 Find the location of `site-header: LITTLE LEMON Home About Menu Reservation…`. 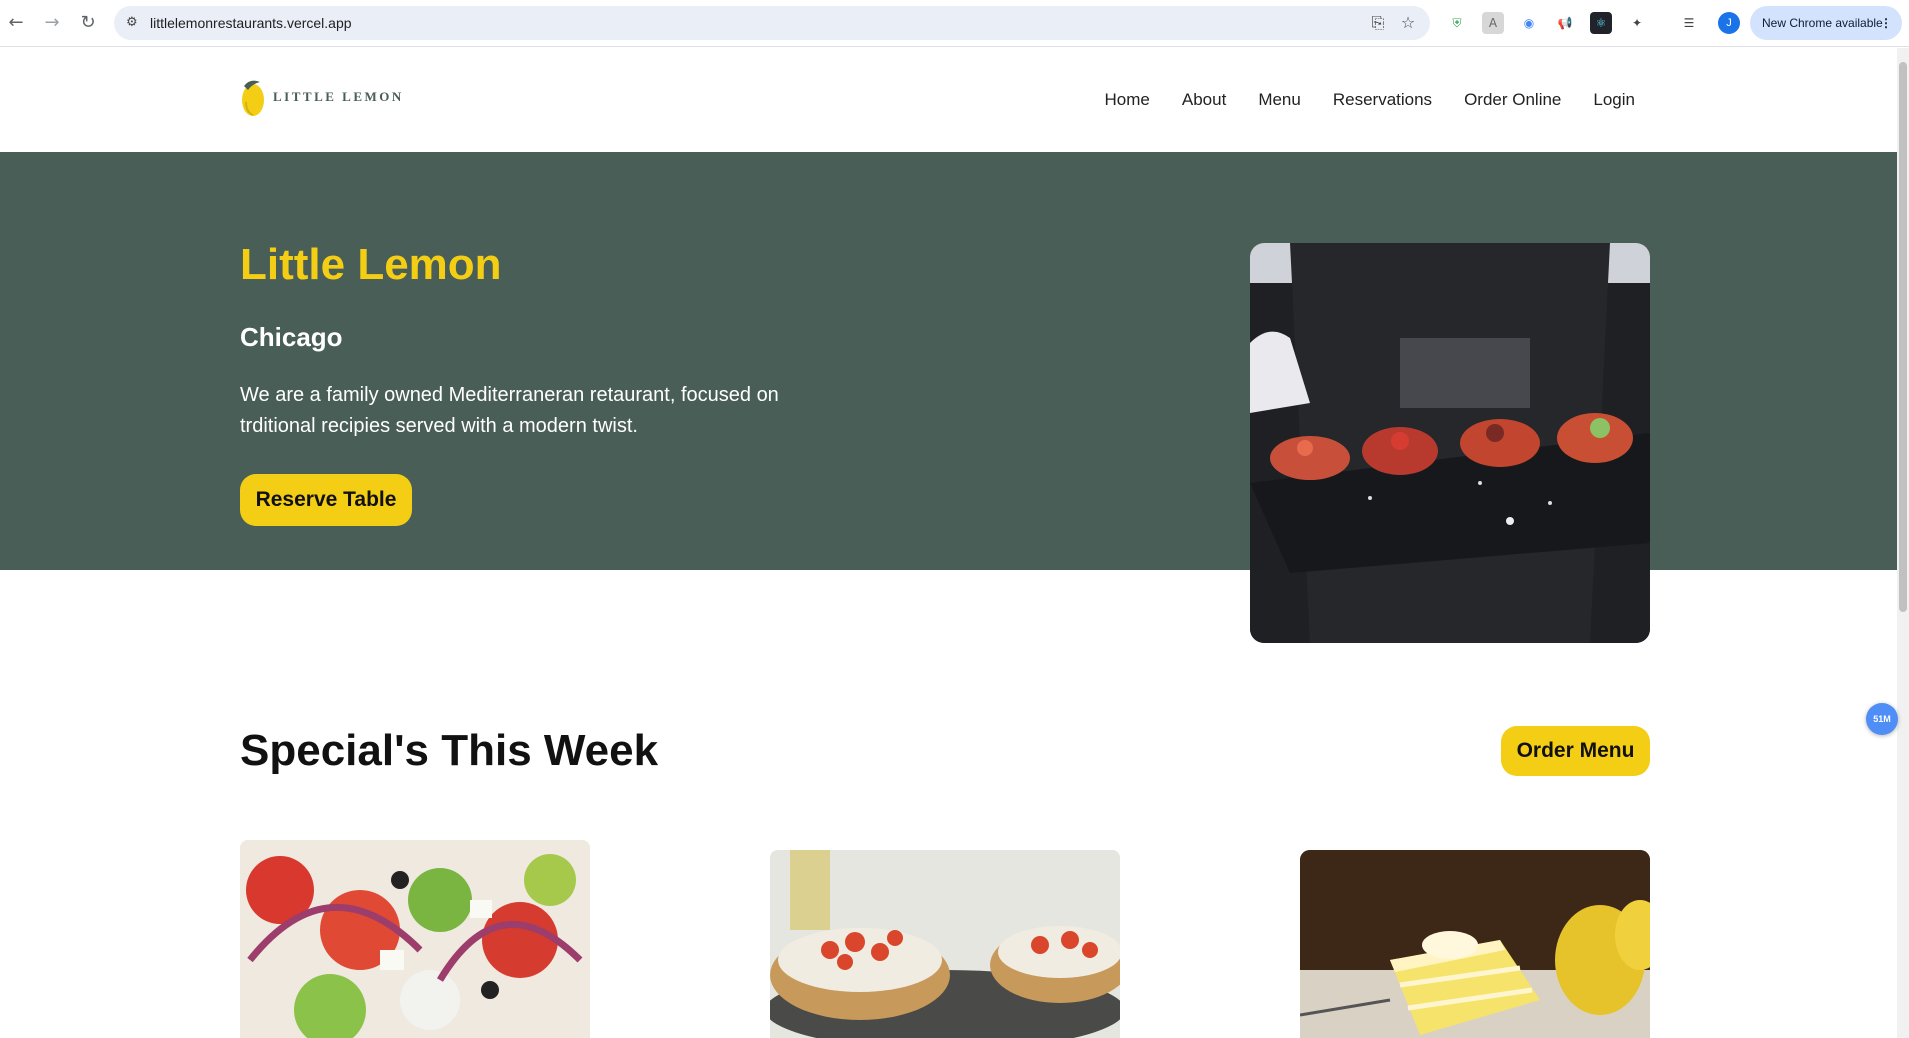

site-header: LITTLE LEMON Home About Menu Reservation… is located at coordinates (948, 100).